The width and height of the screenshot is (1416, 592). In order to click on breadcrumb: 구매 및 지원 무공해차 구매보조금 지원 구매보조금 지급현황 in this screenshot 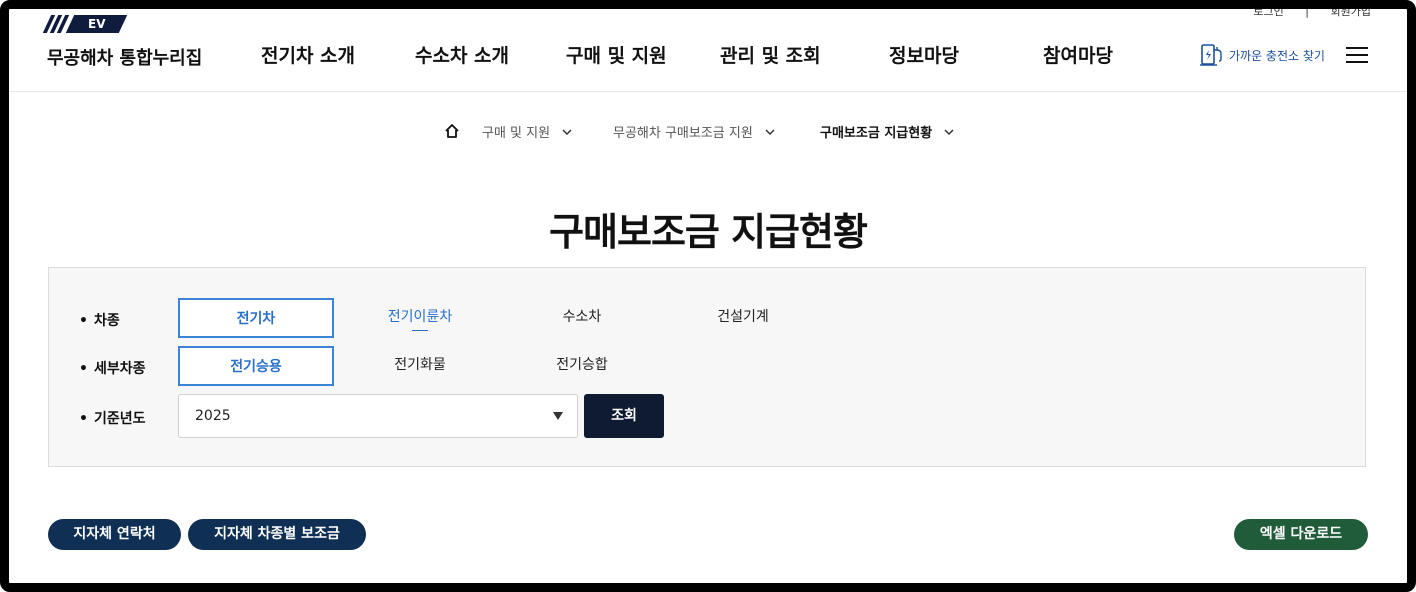, I will do `click(708, 132)`.